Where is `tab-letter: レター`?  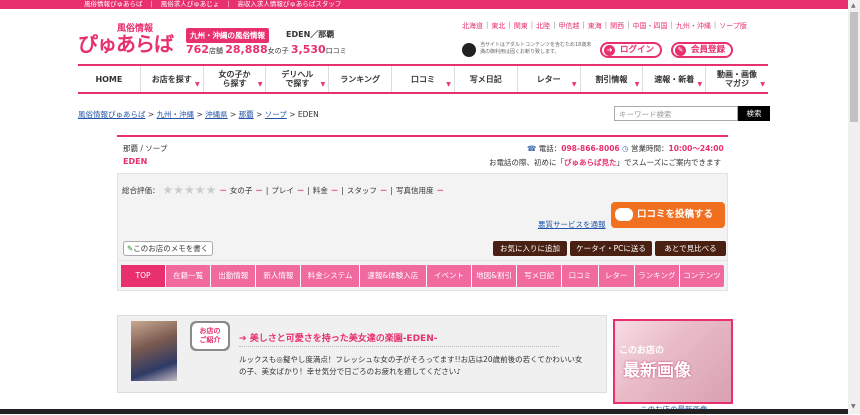
tab-letter: レター is located at coordinates (617, 276).